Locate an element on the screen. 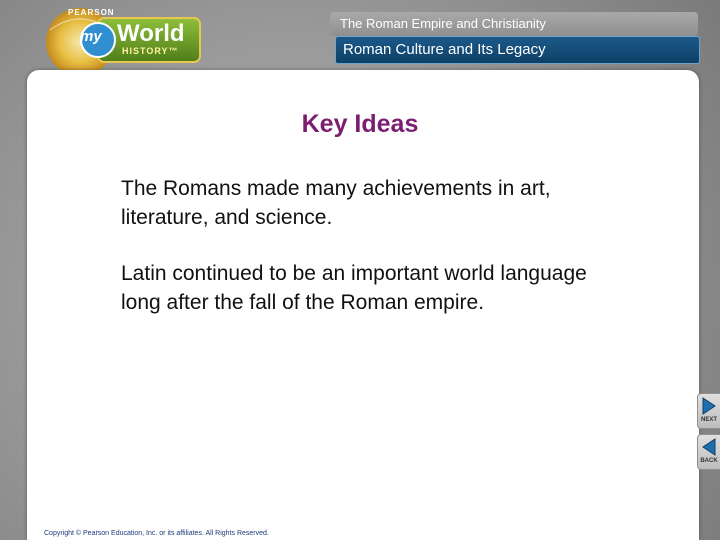 Image resolution: width=720 pixels, height=540 pixels. my-world-history-logo: PEARSON my World HISTORY™ is located at coordinates (110, 39).